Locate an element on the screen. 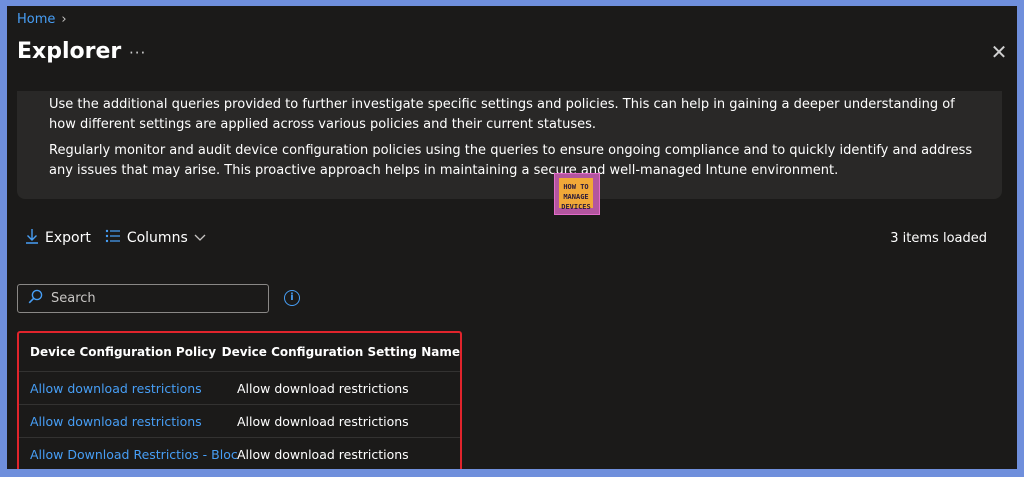 This screenshot has height=477, width=1024. close-button: ✕ is located at coordinates (999, 52).